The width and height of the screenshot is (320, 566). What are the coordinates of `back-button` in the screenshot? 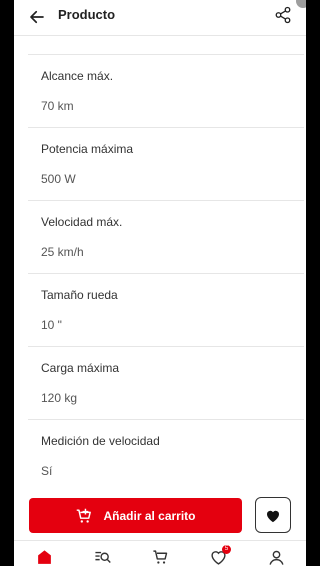 It's located at (37, 17).